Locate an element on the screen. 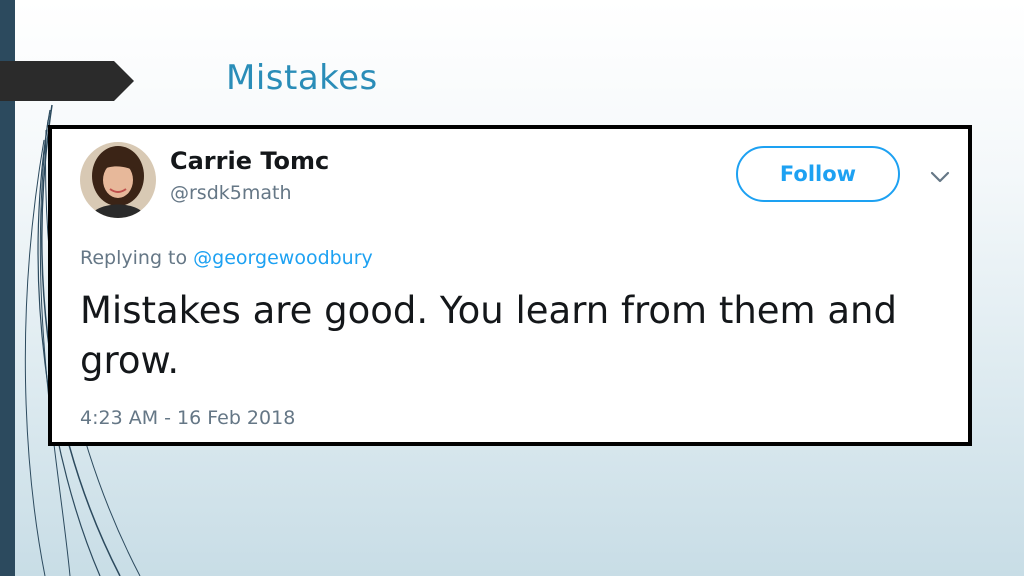 Image resolution: width=1024 pixels, height=576 pixels. replying-to-line: Replying to @georgewoodbury is located at coordinates (226, 258).